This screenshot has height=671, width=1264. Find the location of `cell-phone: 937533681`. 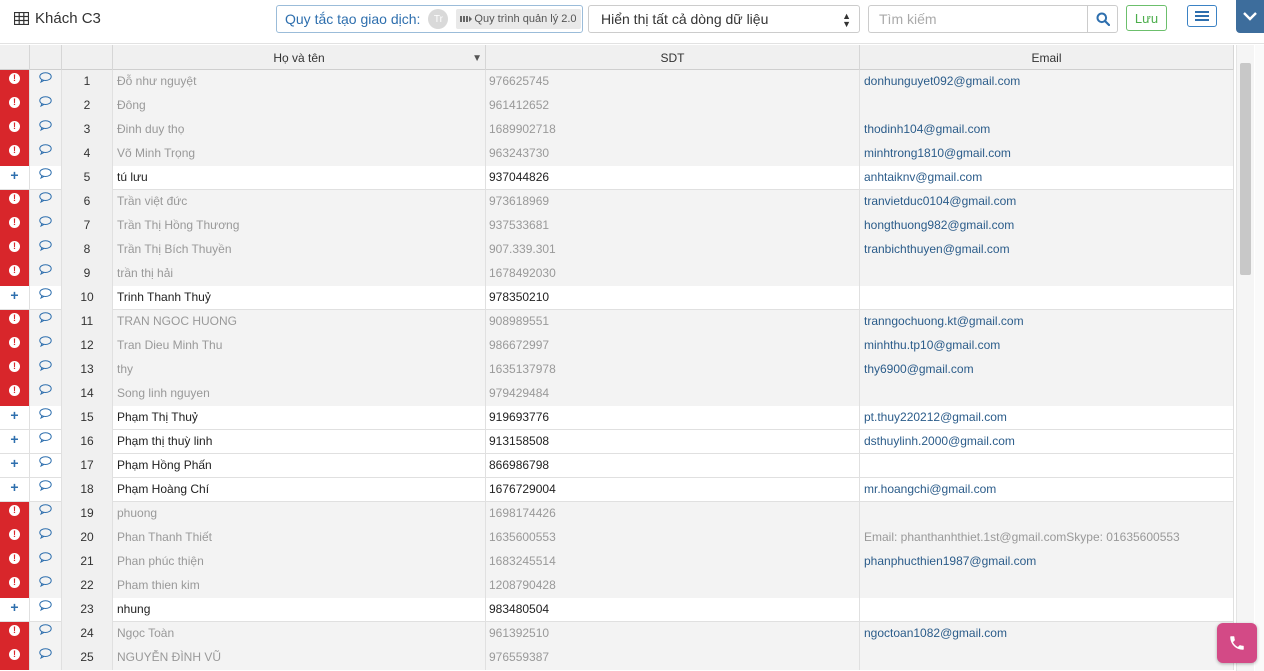

cell-phone: 937533681 is located at coordinates (673, 226).